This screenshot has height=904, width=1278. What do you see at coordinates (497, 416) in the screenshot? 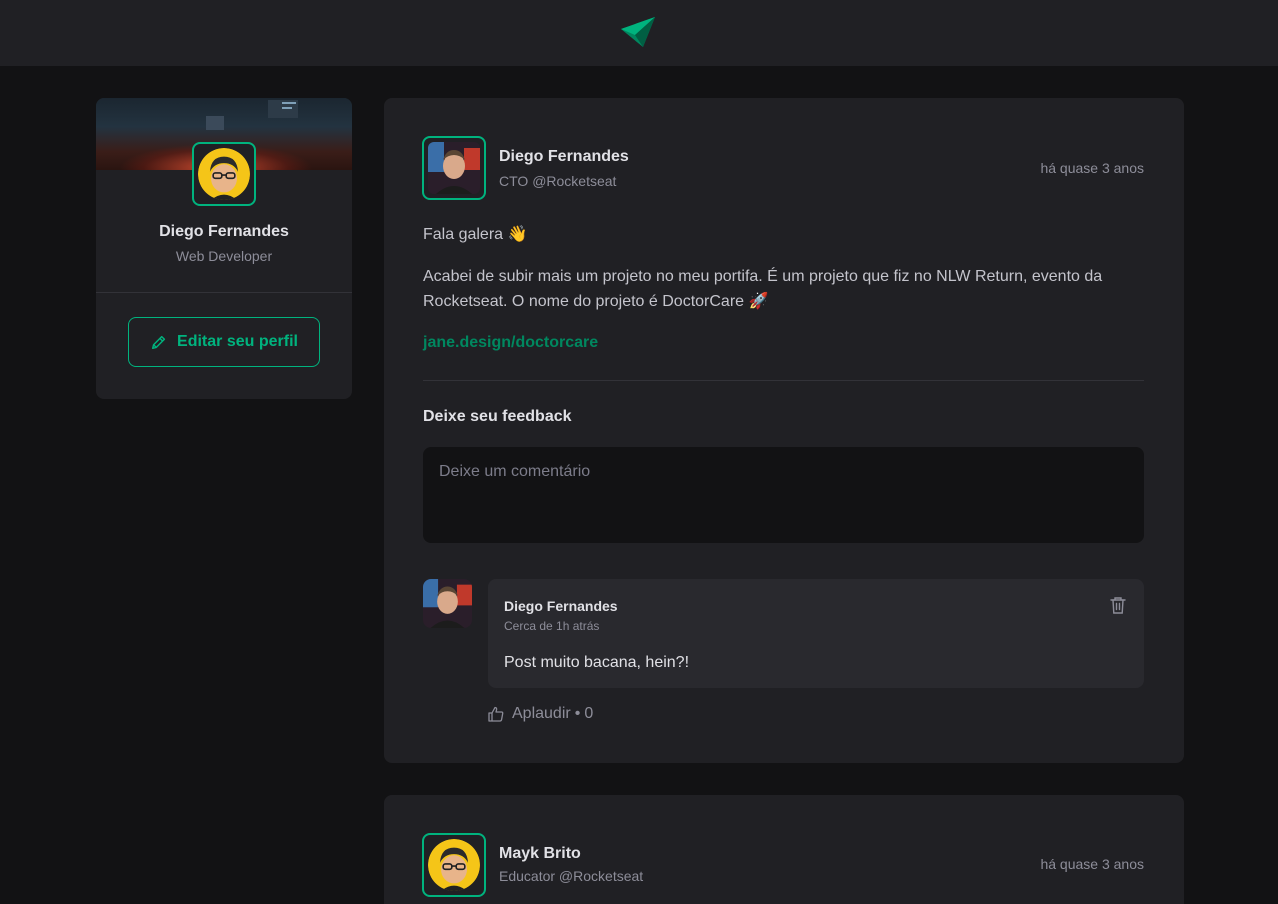
I see `feedback-title: Deixe seu feedback` at bounding box center [497, 416].